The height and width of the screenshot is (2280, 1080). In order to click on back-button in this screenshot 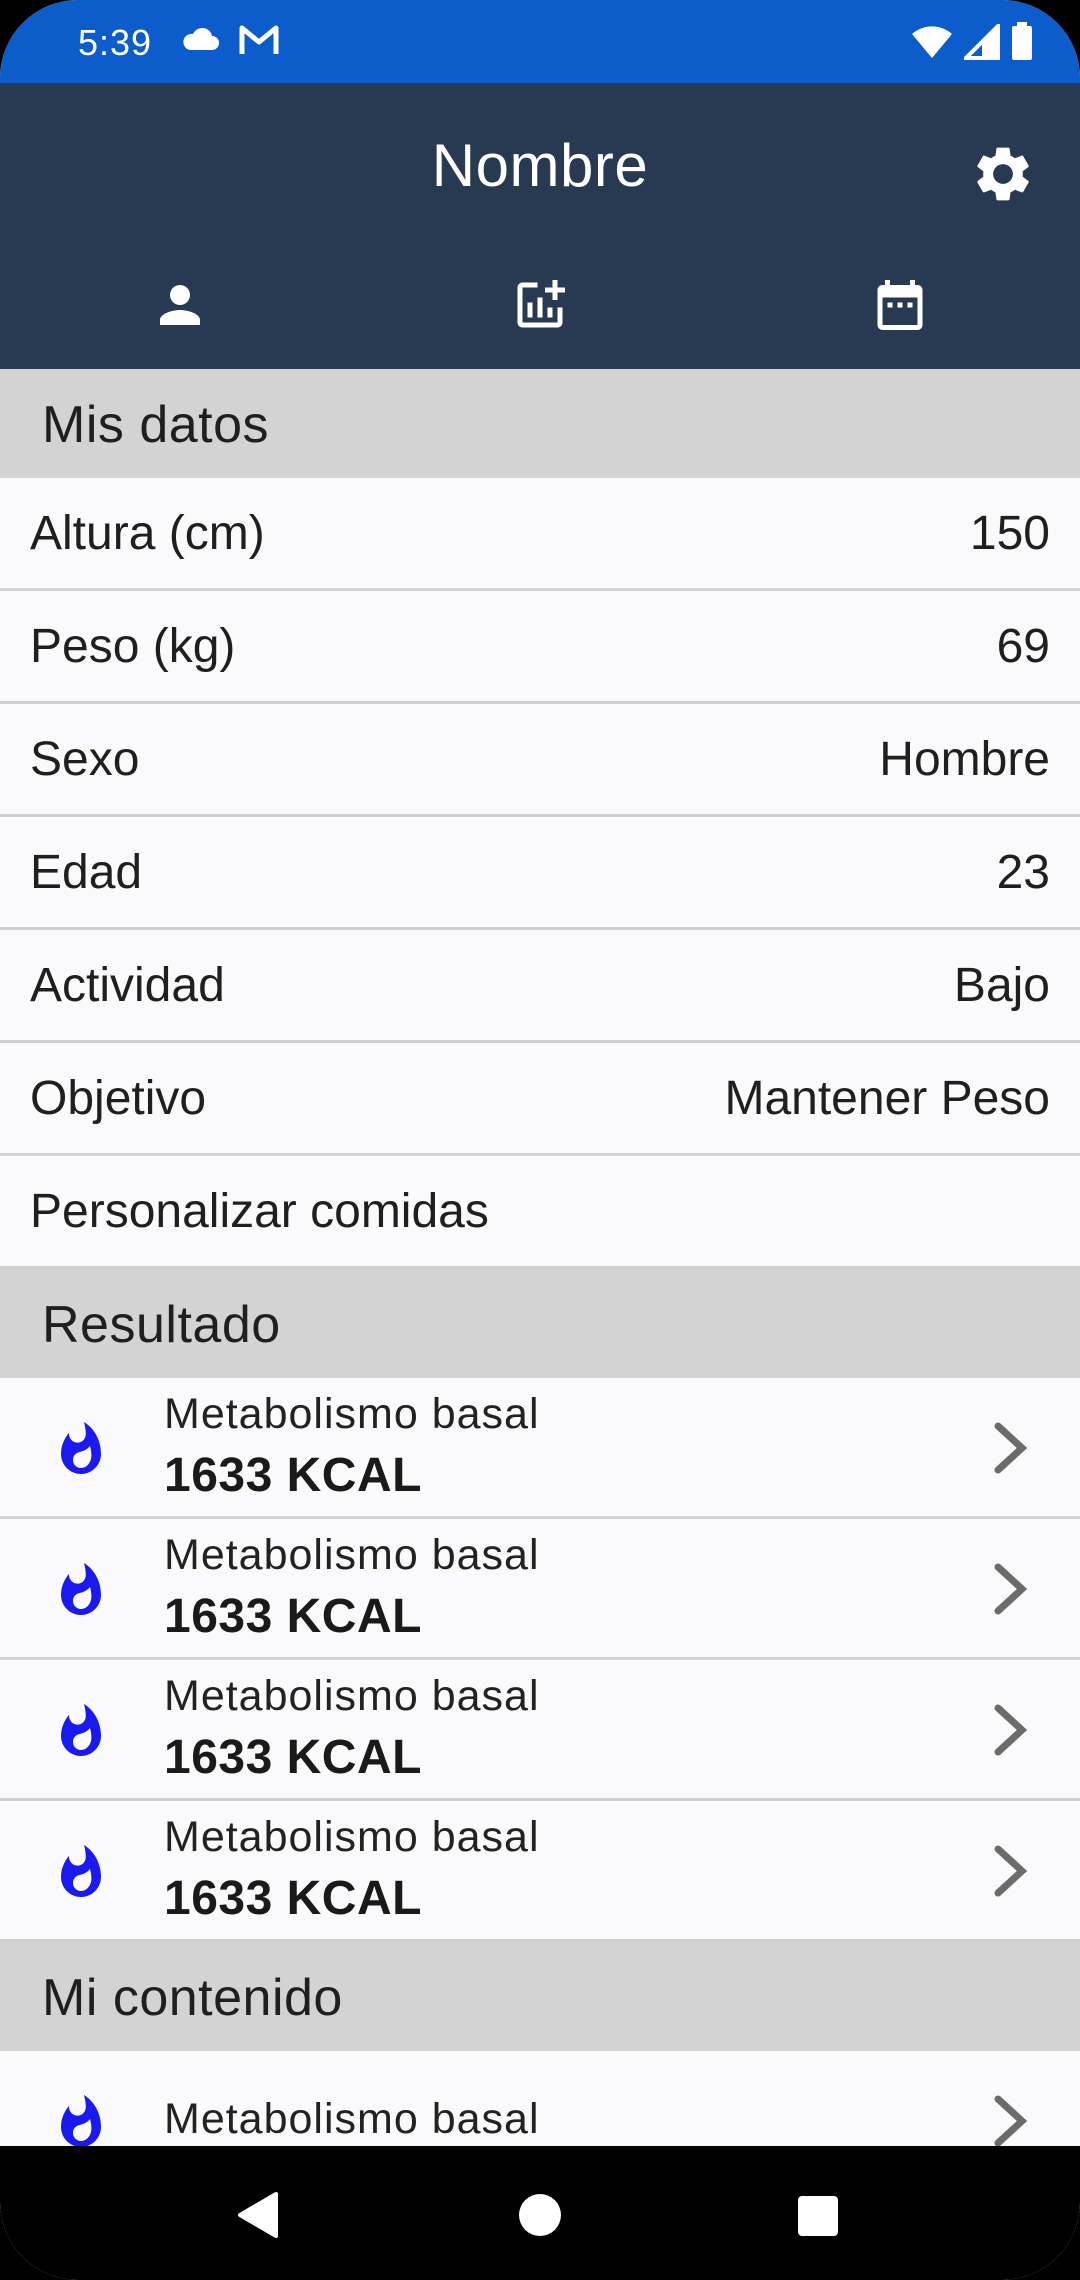, I will do `click(258, 2217)`.